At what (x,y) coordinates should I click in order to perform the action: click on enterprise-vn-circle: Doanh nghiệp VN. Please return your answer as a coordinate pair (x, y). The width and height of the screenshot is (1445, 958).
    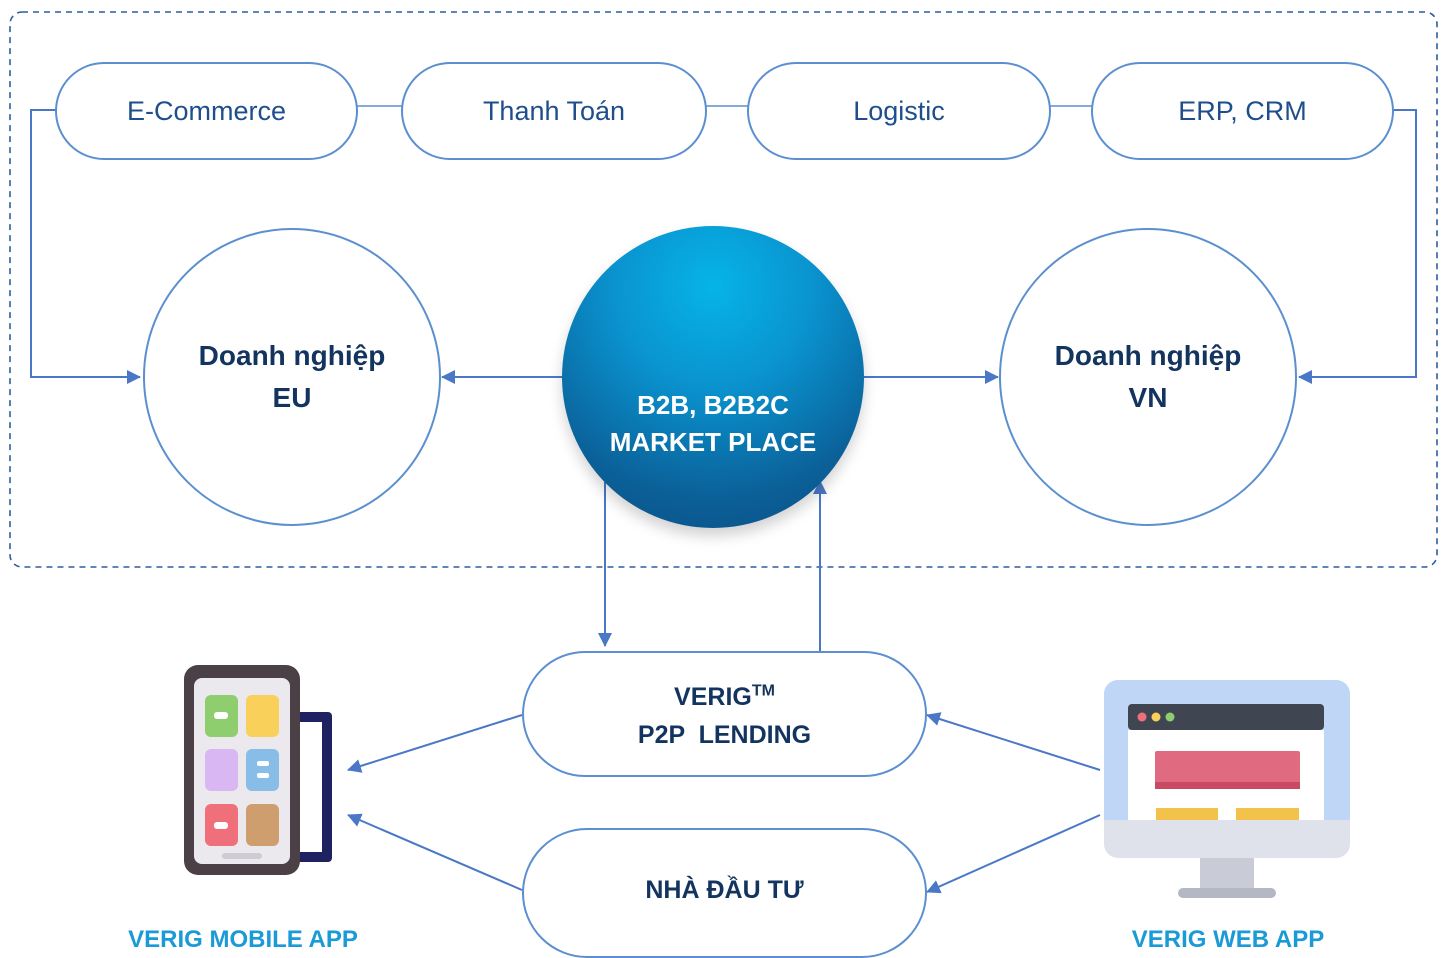
    Looking at the image, I should click on (1148, 377).